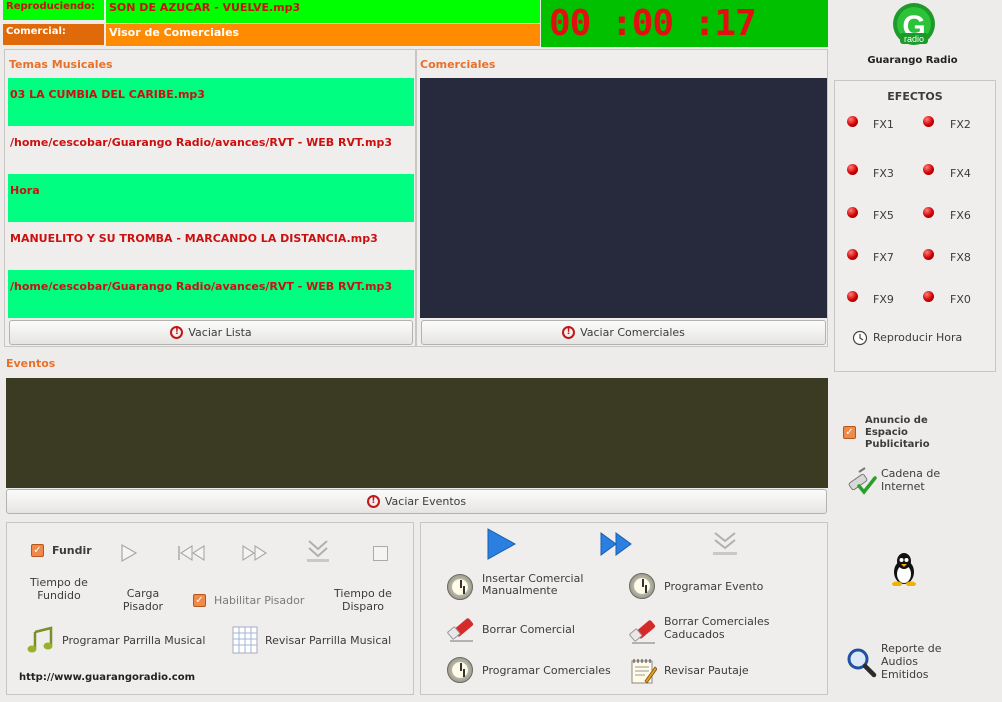 This screenshot has width=1002, height=702. Describe the element at coordinates (328, 640) in the screenshot. I see `review-music-label: Revisar Parrilla Musical` at that location.